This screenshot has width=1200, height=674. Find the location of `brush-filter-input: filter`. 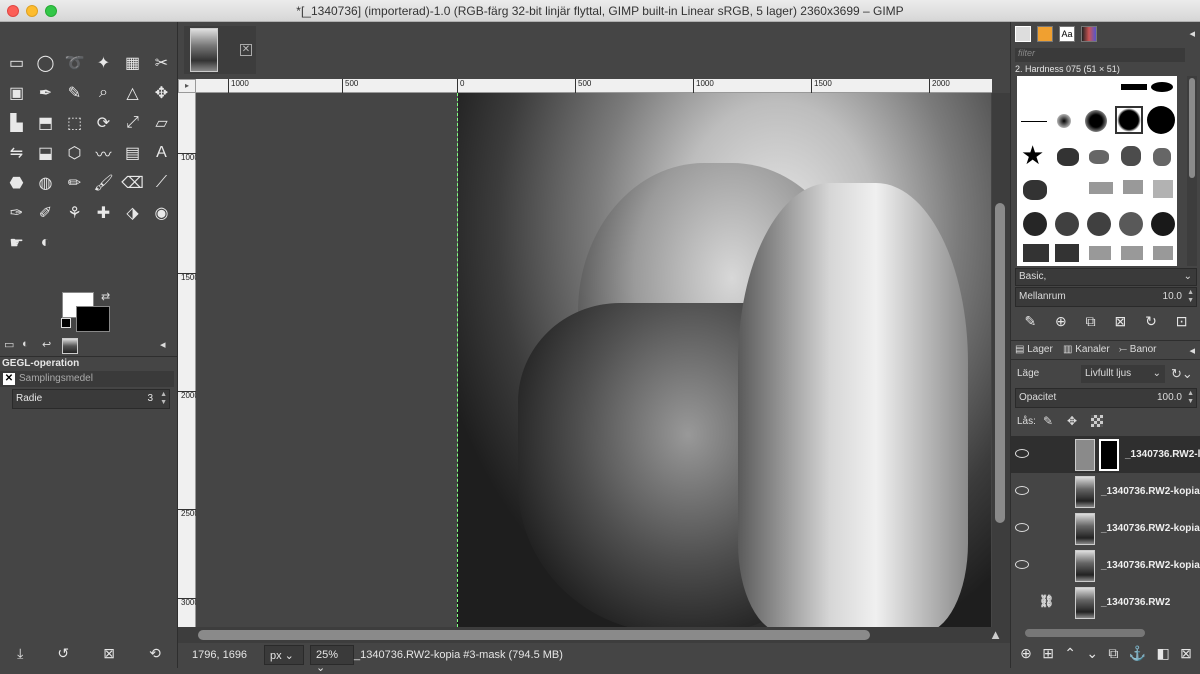

brush-filter-input: filter is located at coordinates (1100, 55).